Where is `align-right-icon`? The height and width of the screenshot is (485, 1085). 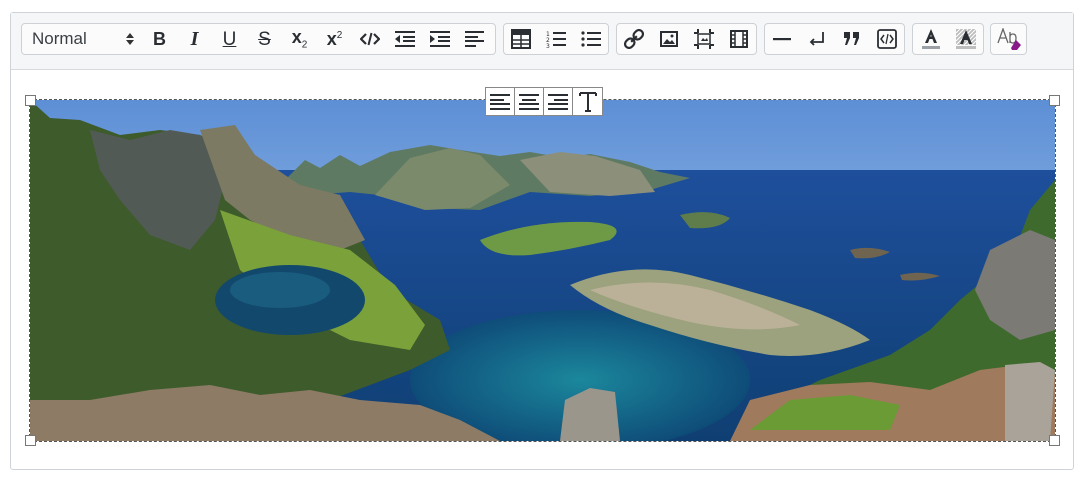
align-right-icon is located at coordinates (558, 101).